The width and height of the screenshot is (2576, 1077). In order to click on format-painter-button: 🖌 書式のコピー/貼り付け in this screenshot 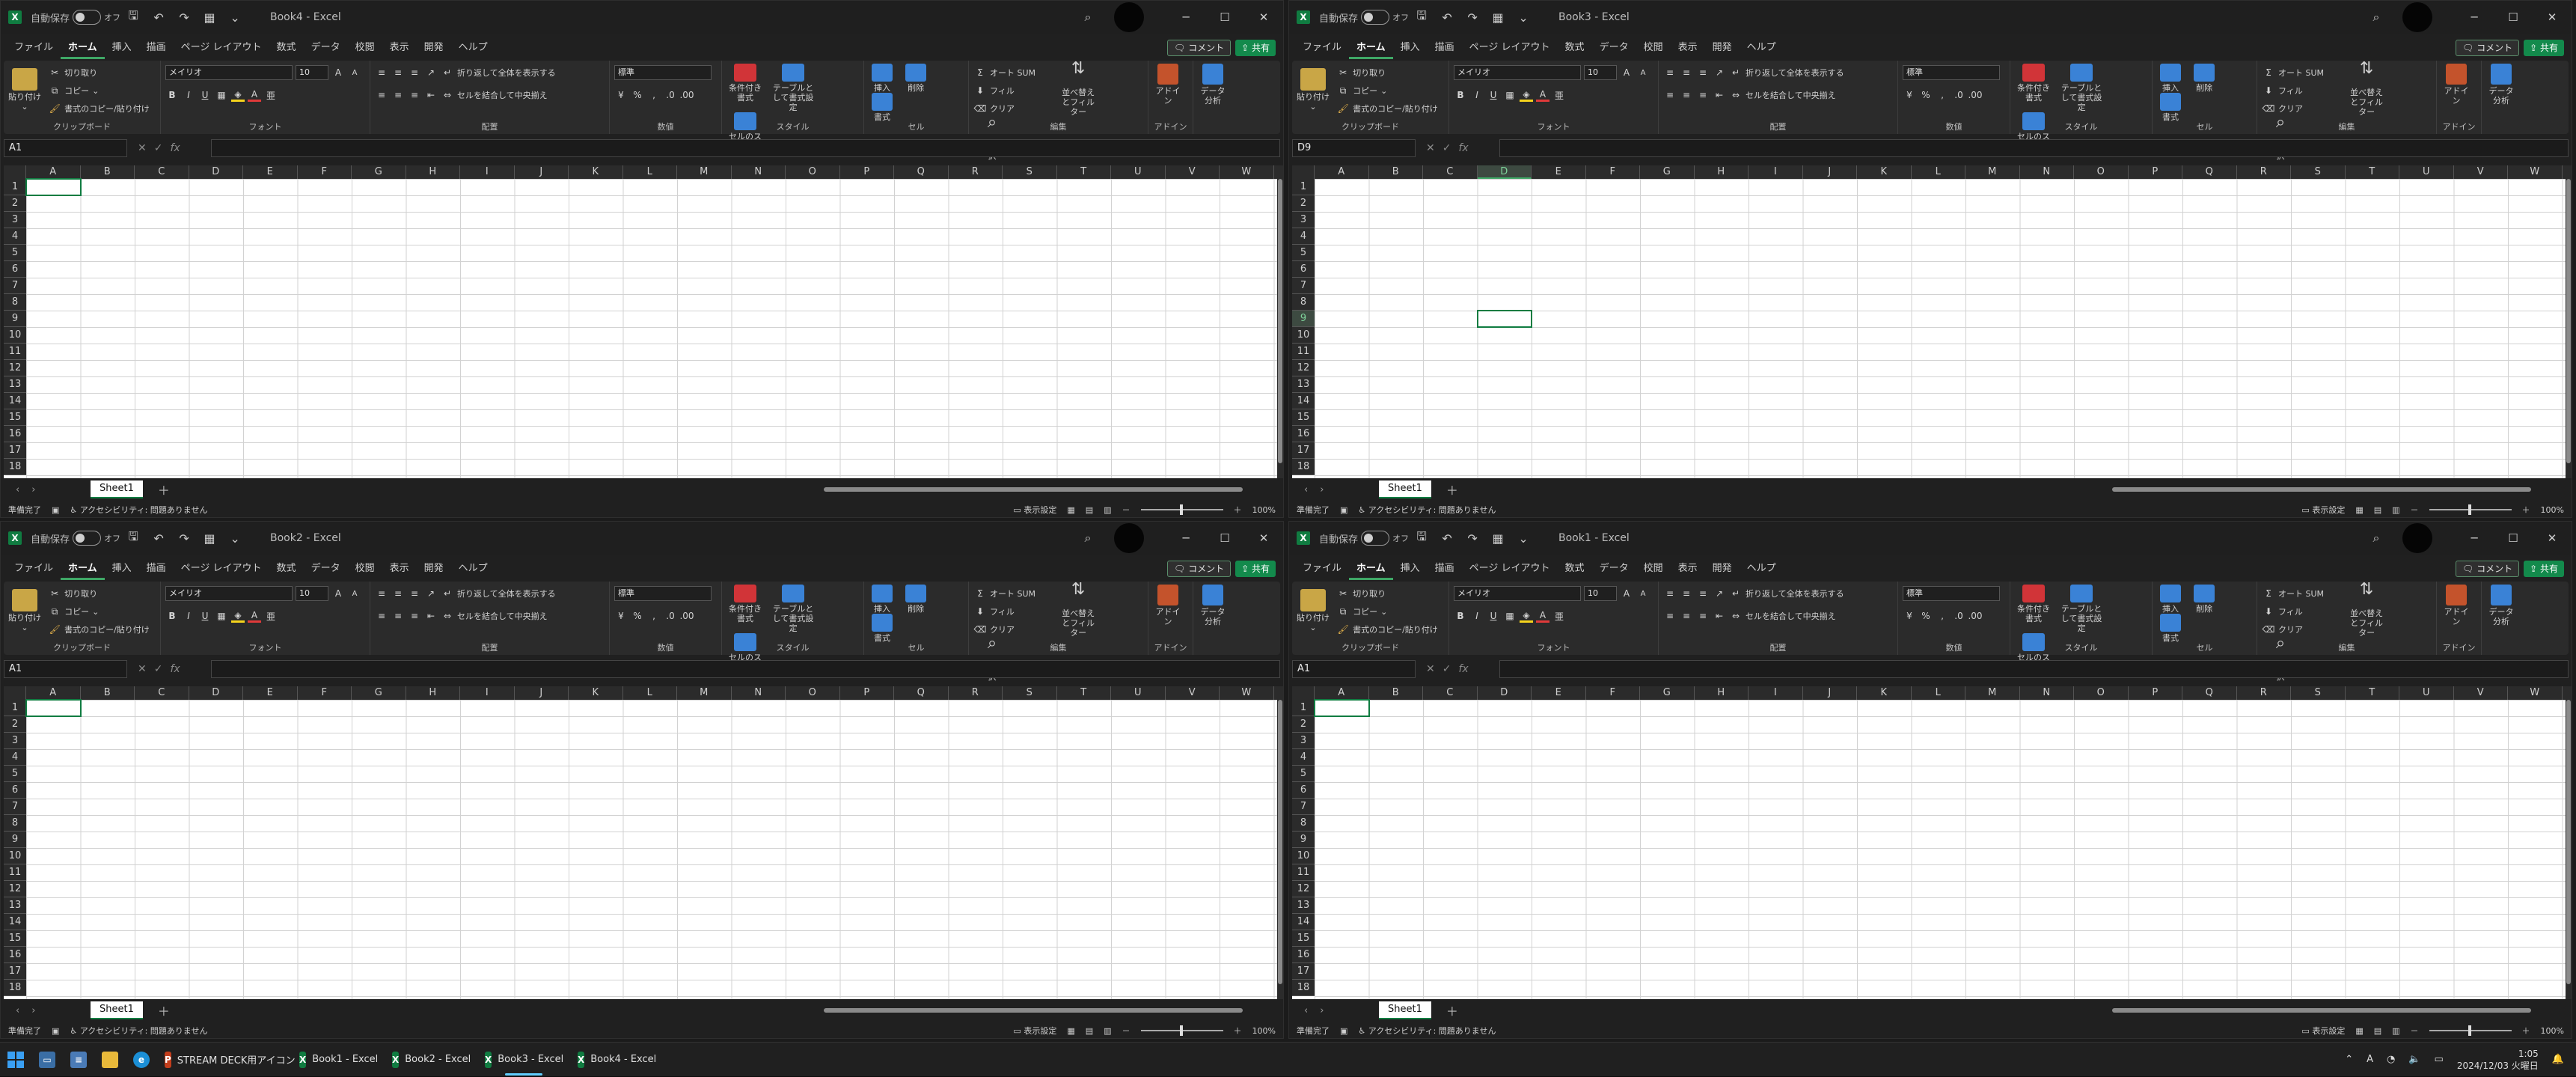, I will do `click(99, 629)`.